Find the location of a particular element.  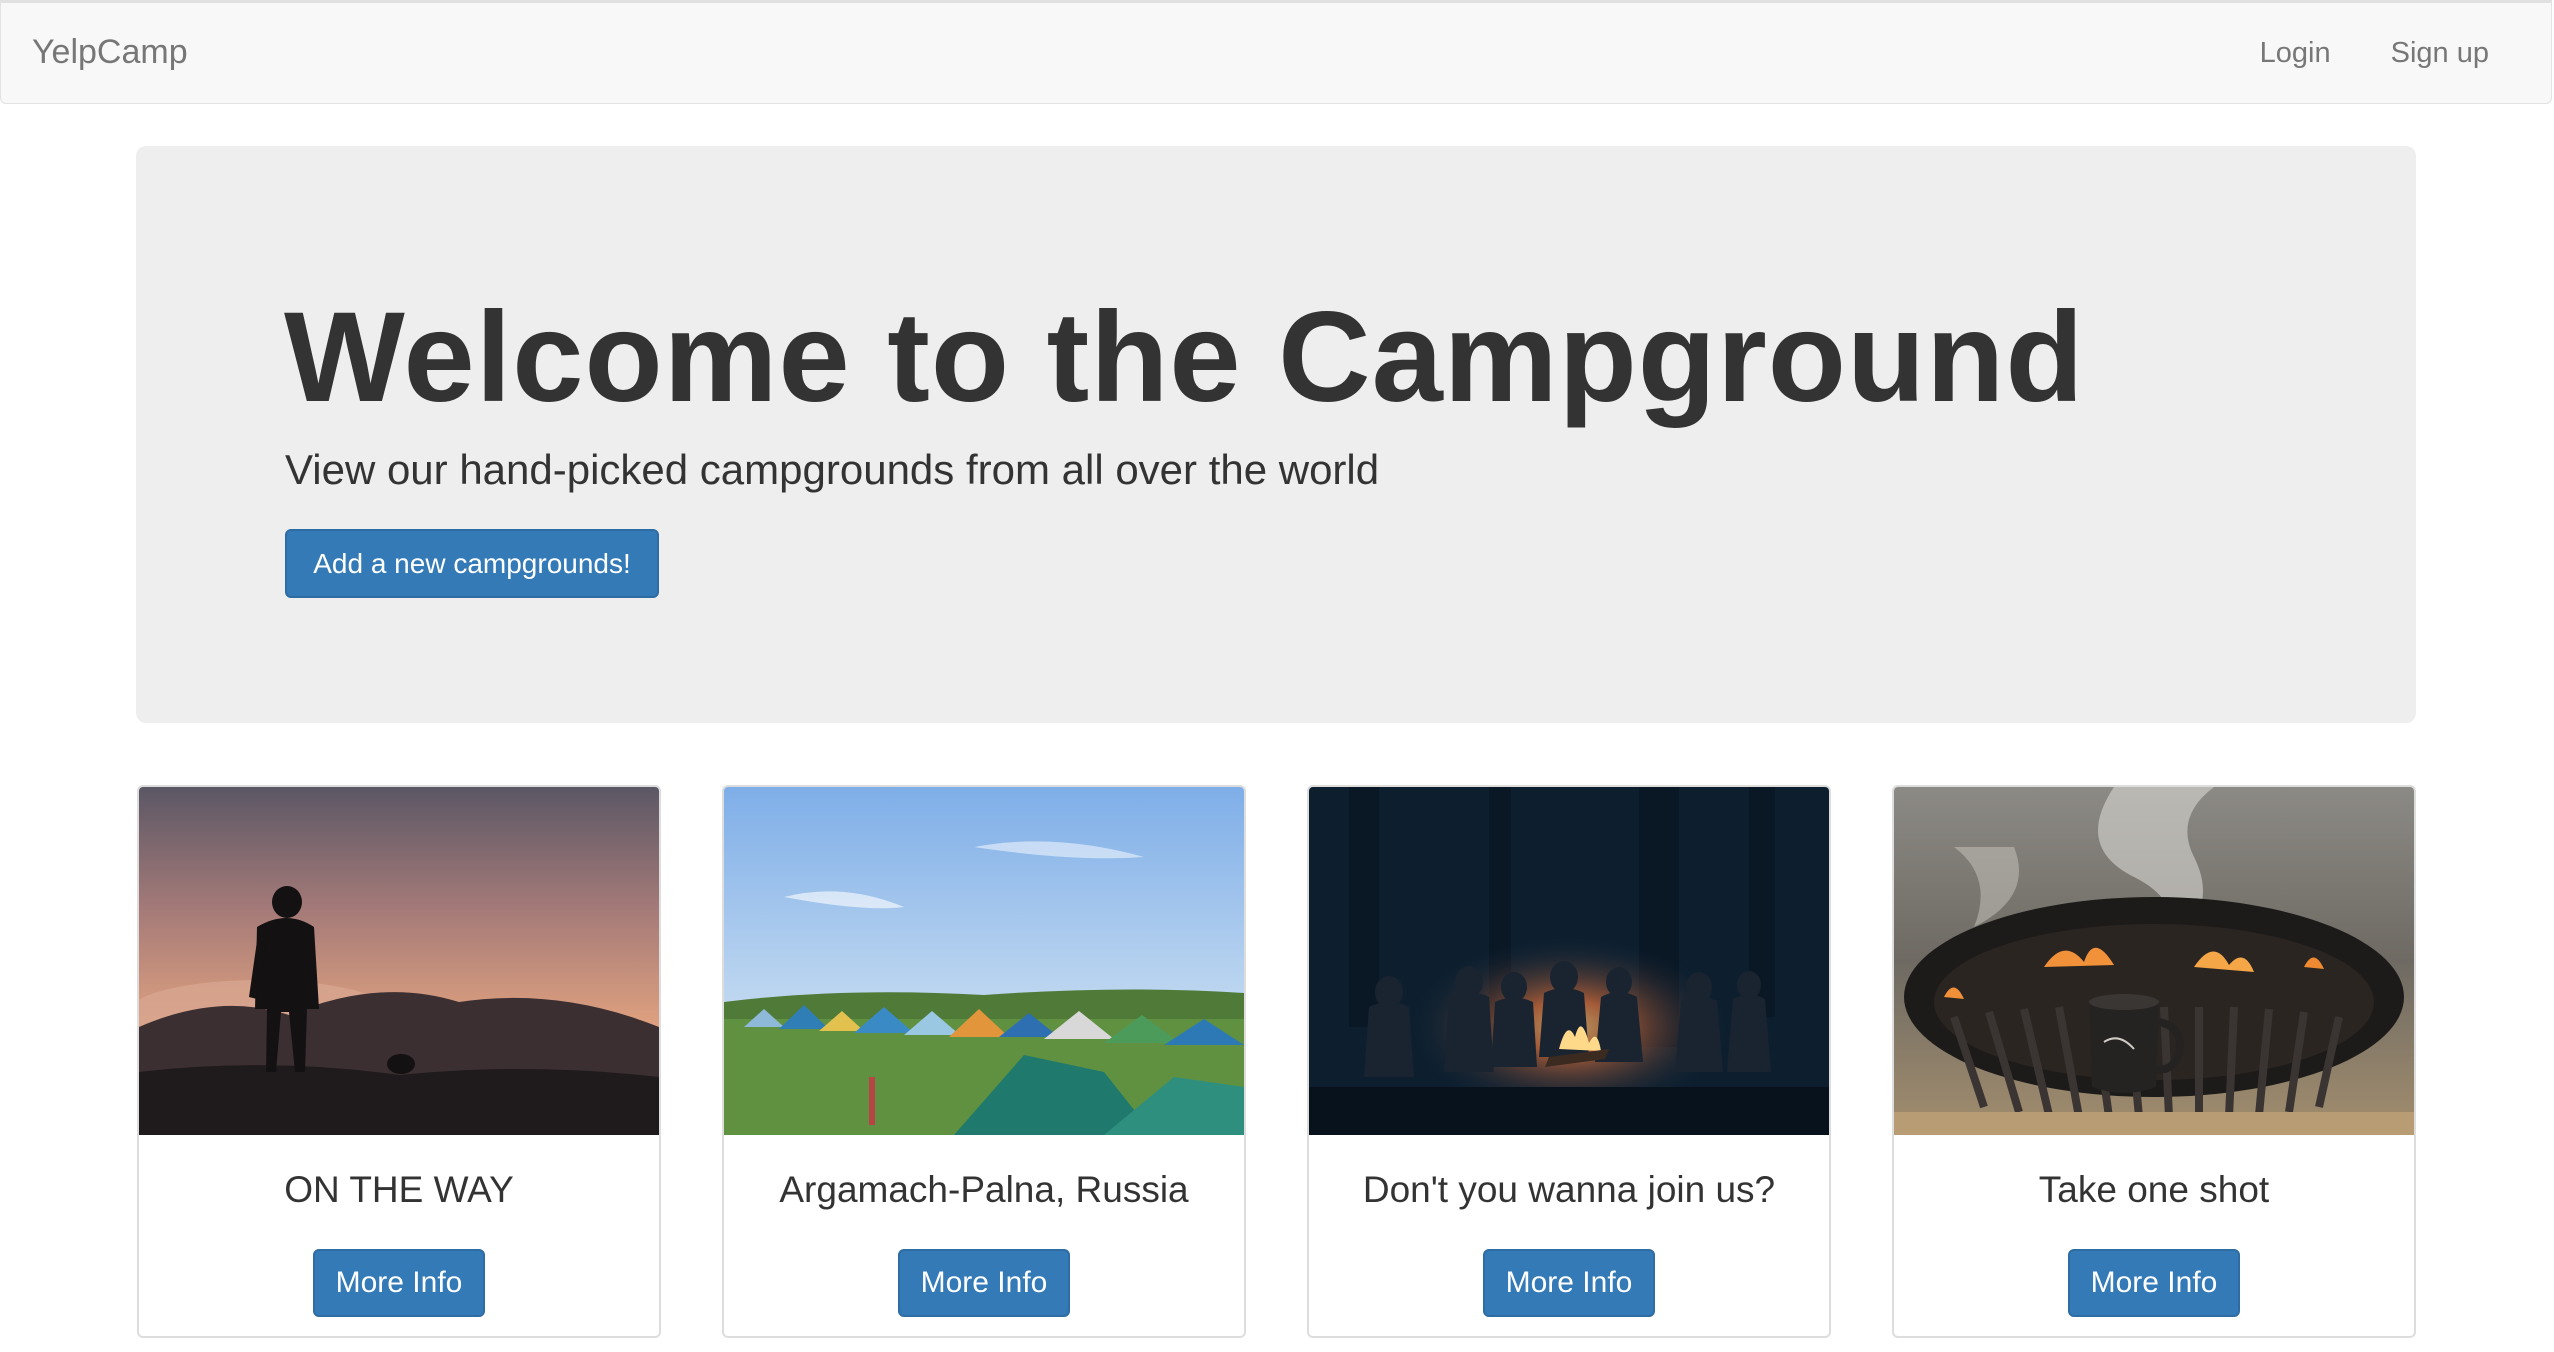

campground-image-grill is located at coordinates (2154, 961).